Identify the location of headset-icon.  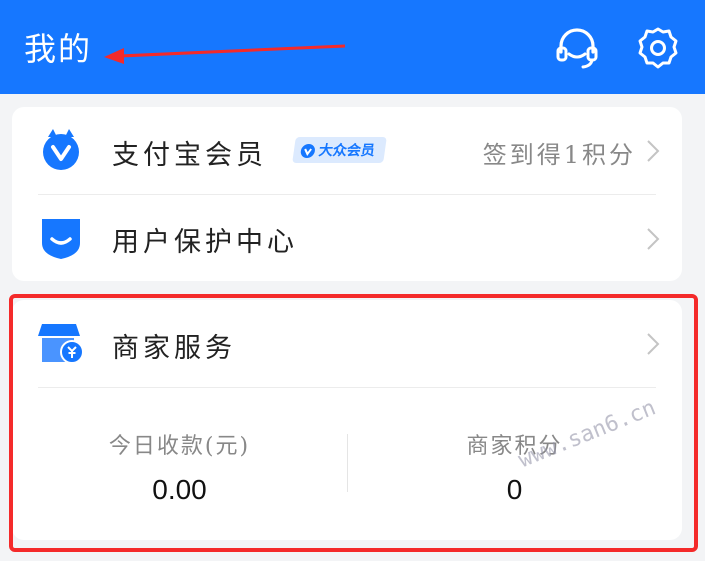
(577, 48).